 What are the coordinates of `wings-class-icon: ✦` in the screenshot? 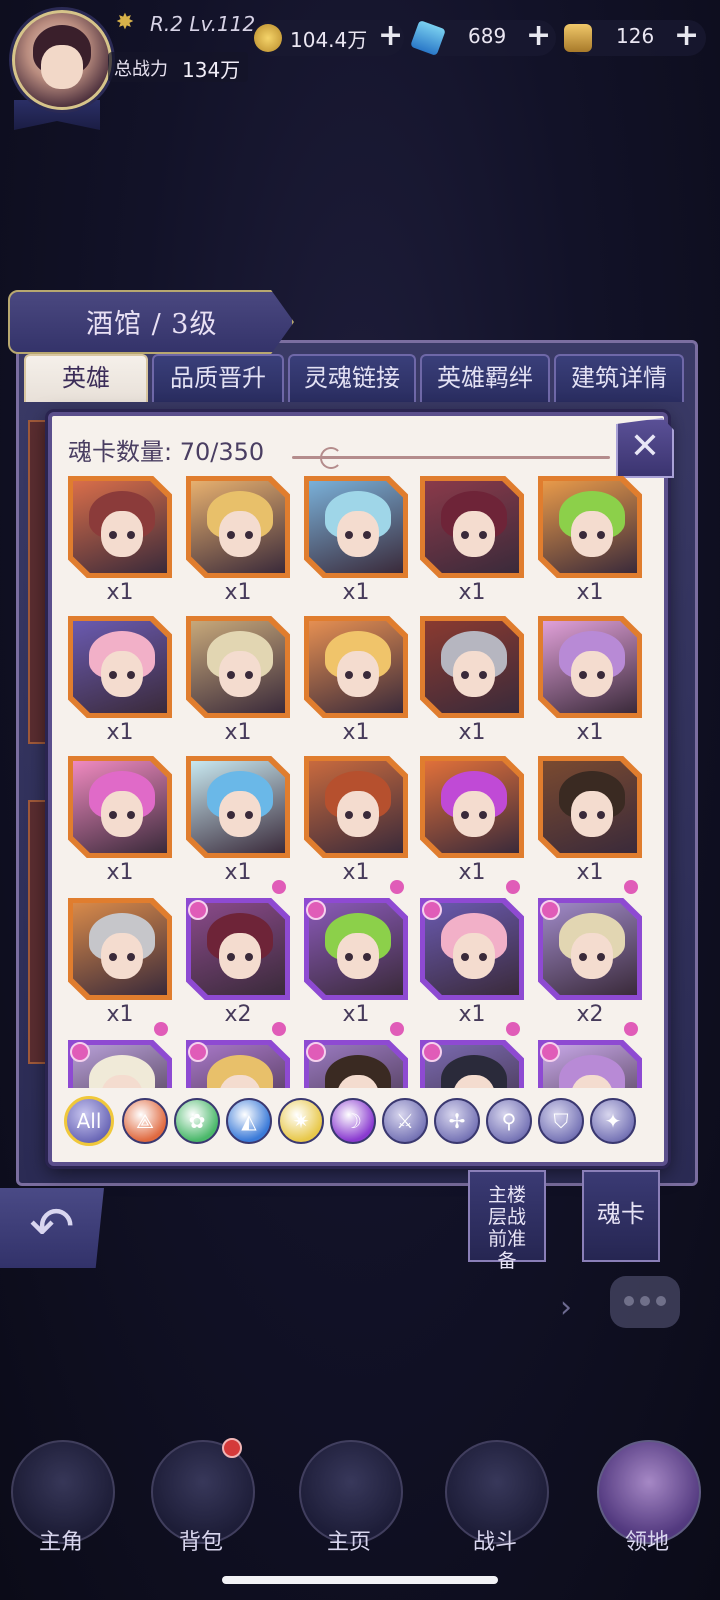 It's located at (613, 1121).